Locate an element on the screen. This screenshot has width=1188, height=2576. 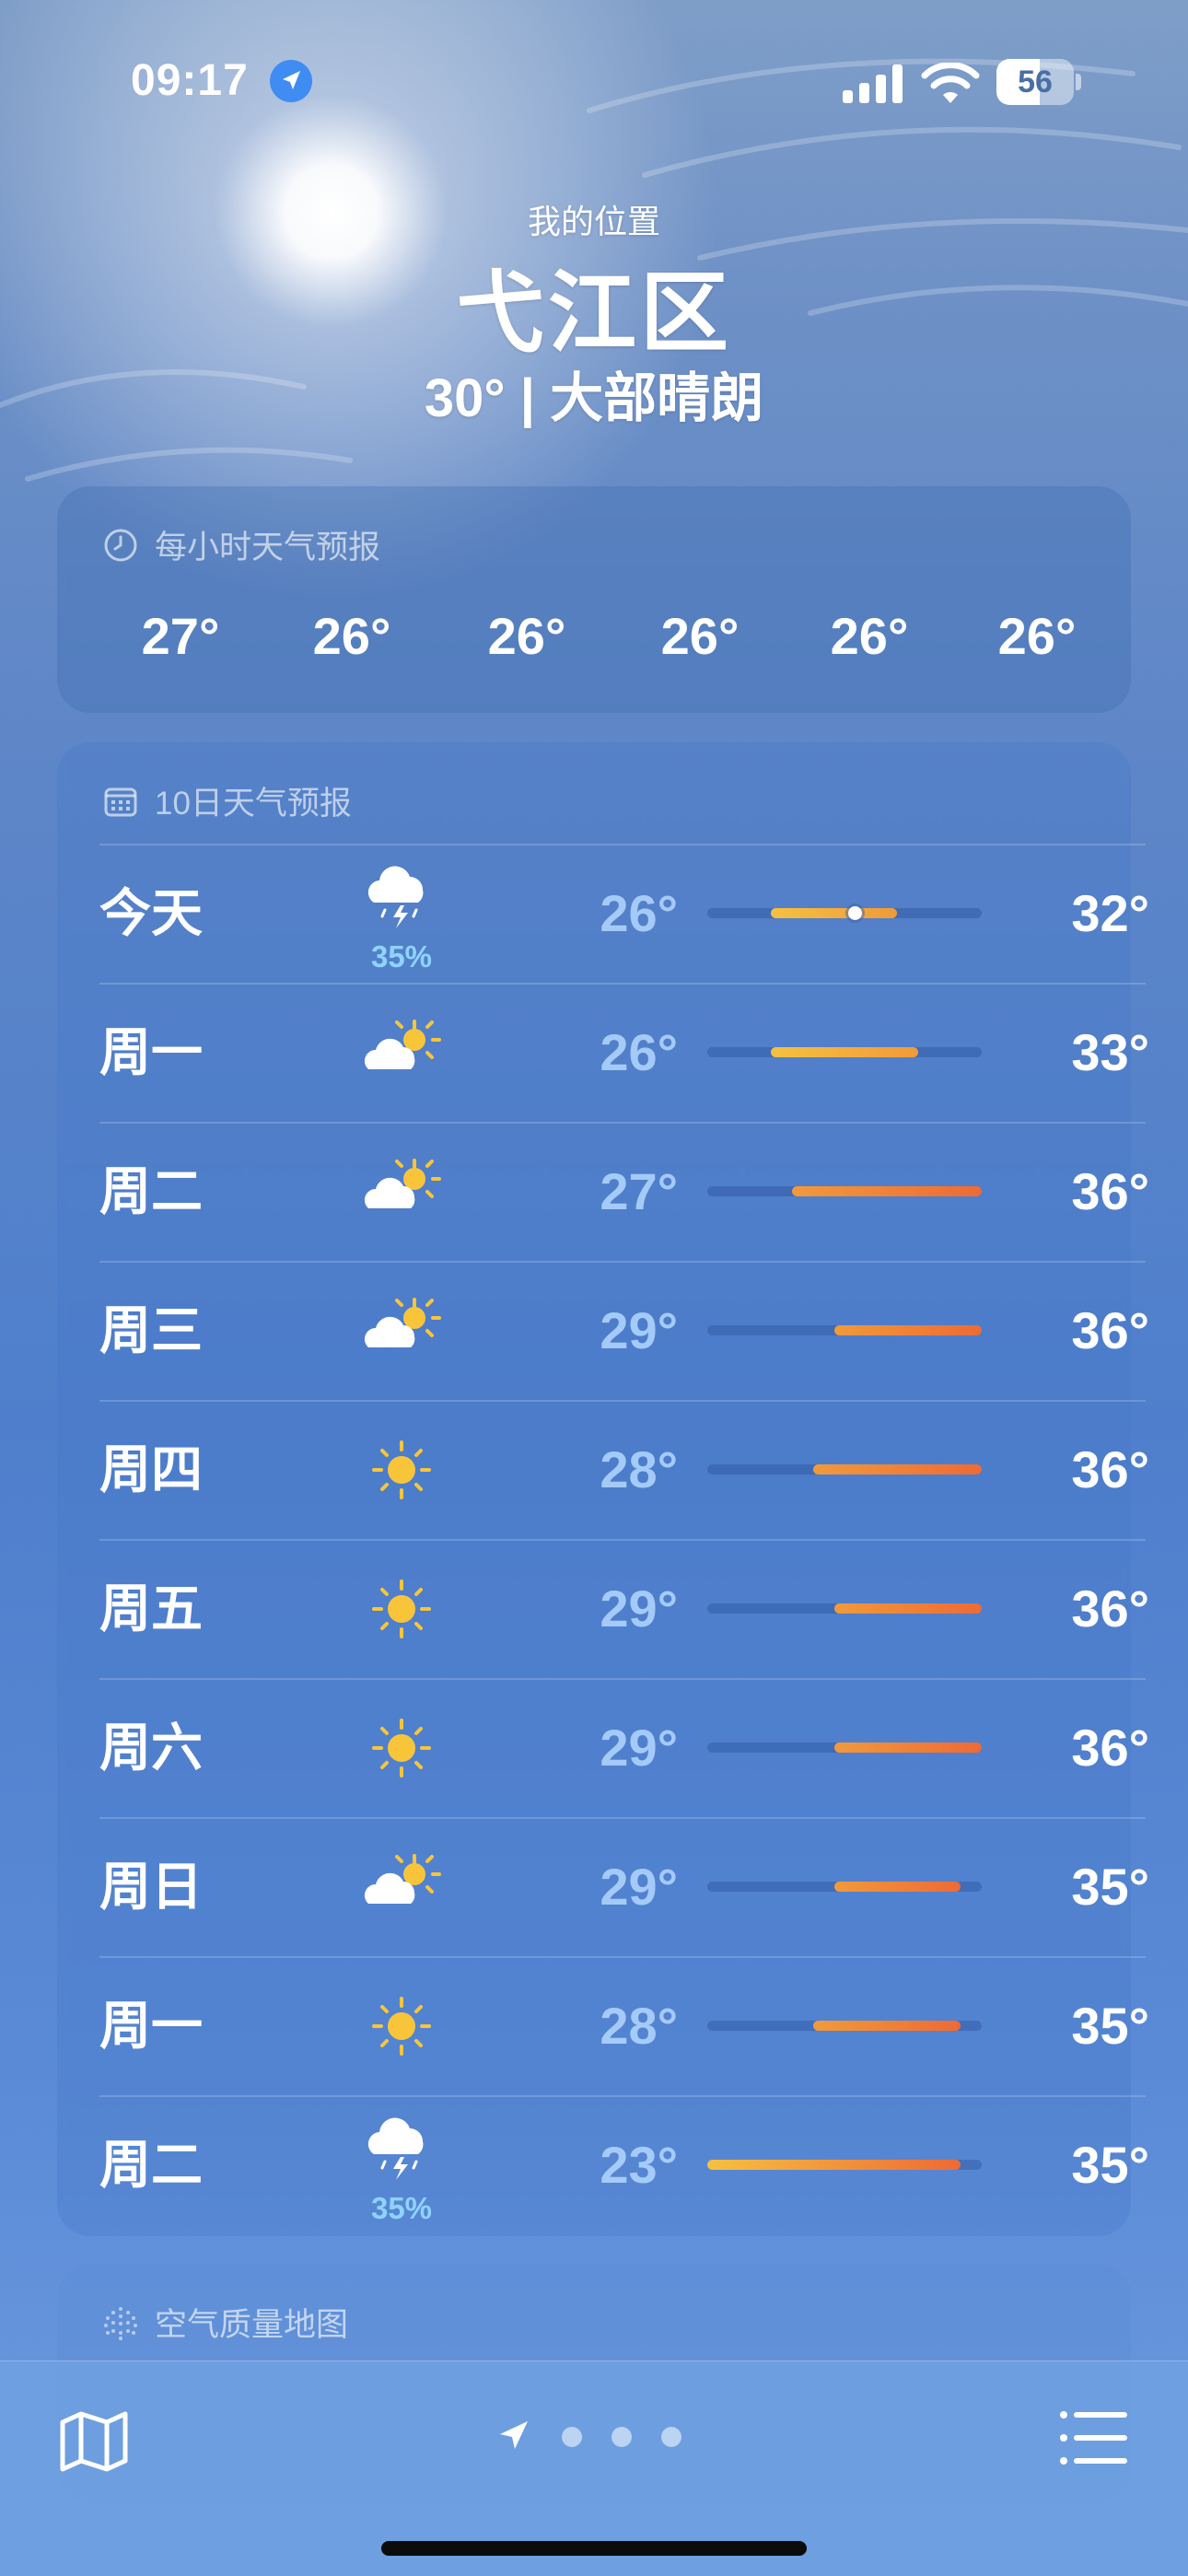
clock-icon is located at coordinates (120, 545).